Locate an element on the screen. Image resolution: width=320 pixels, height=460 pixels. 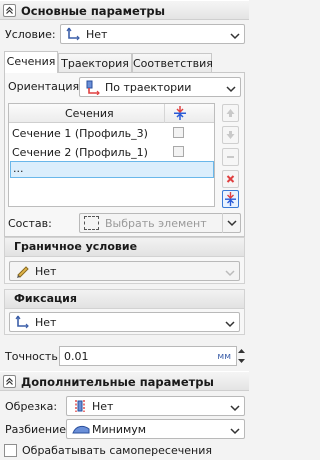
close-icon is located at coordinates (230, 179).